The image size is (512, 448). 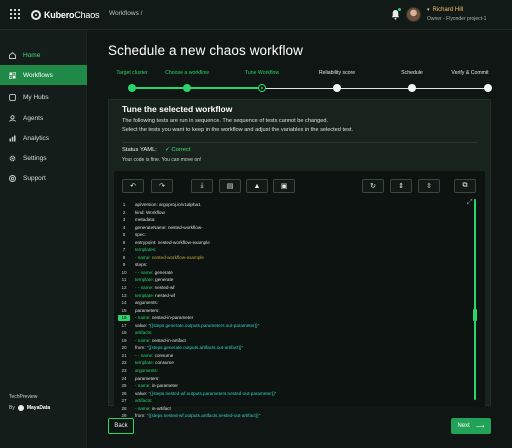 I want to click on collapse-all-button: ⇳, so click(x=429, y=186).